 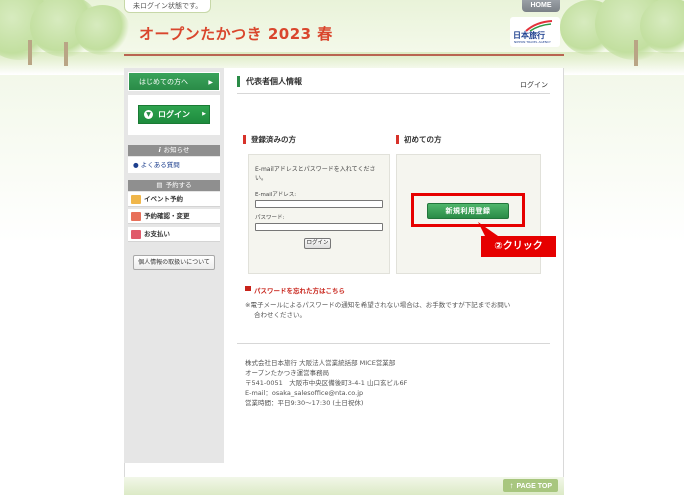 What do you see at coordinates (320, 363) in the screenshot?
I see `footer-line: 株式会社日本旅行 大阪法人営業統括部 MICE営業部` at bounding box center [320, 363].